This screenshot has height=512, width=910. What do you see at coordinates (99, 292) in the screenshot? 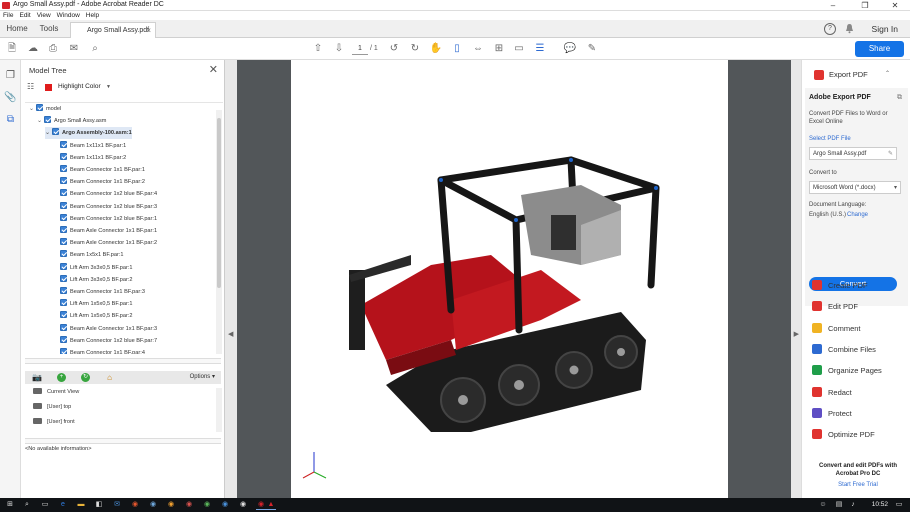
I see `tree-item: Beam Connector 1x1 BF.par:3` at bounding box center [99, 292].